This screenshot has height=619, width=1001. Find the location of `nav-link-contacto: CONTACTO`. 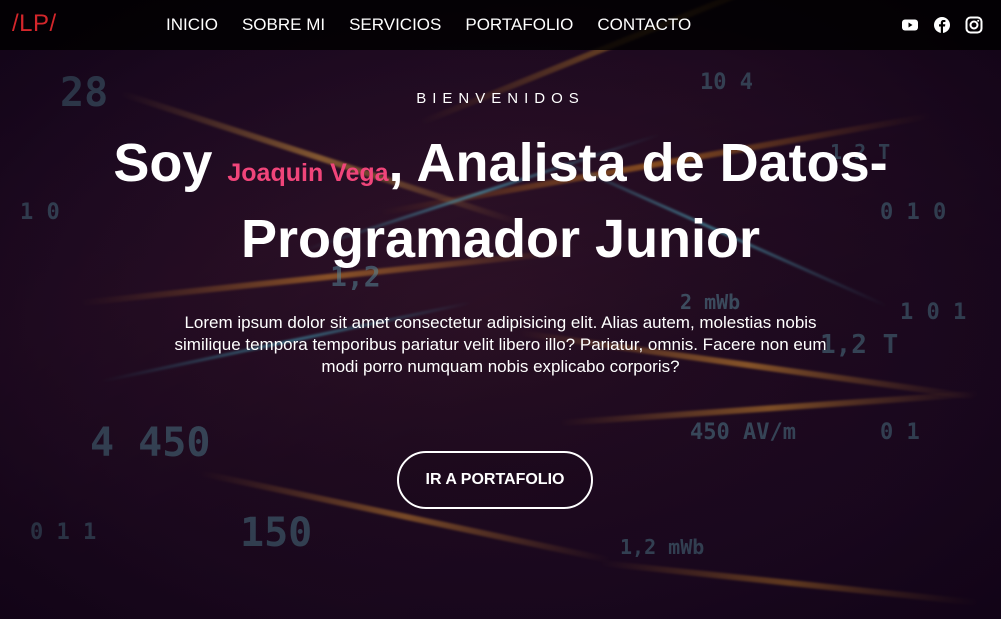

nav-link-contacto: CONTACTO is located at coordinates (644, 25).